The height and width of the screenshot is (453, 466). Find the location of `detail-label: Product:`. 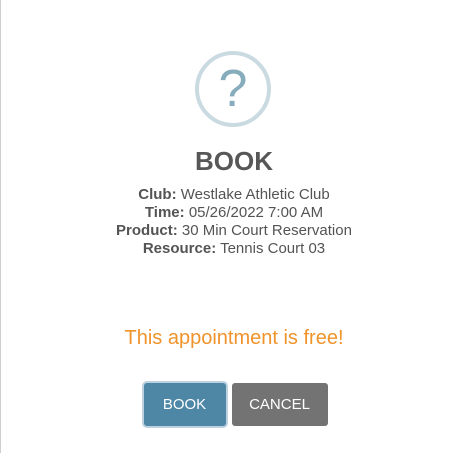

detail-label: Product: is located at coordinates (147, 230).